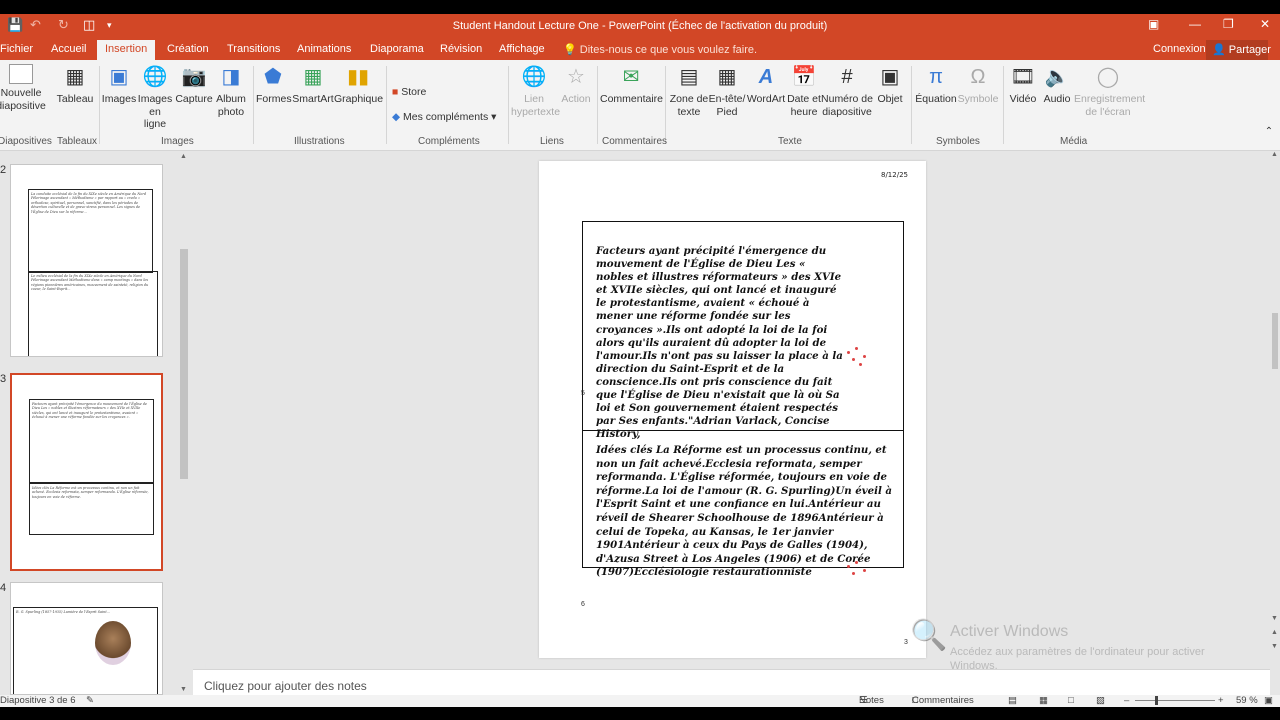 This screenshot has width=1280, height=720. I want to click on zoom-level: 59 %, so click(1247, 700).